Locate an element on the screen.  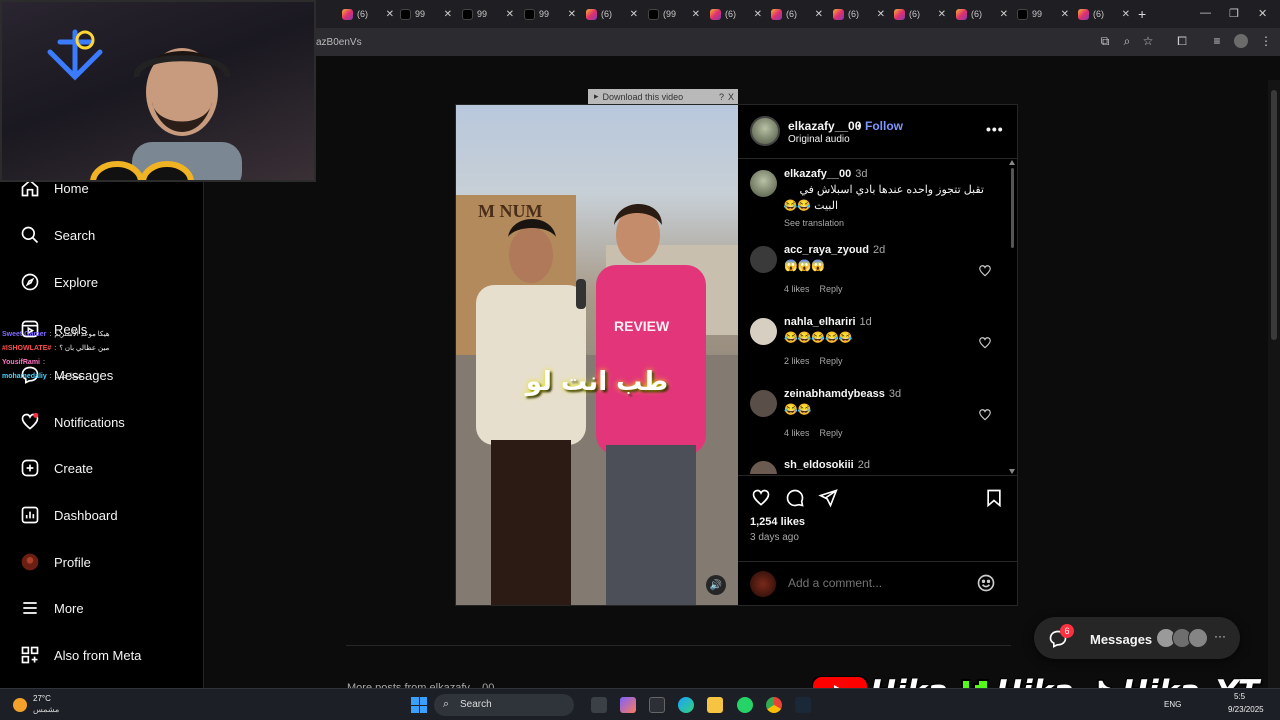
close-window-button: ✕ is located at coordinates (1262, 13).